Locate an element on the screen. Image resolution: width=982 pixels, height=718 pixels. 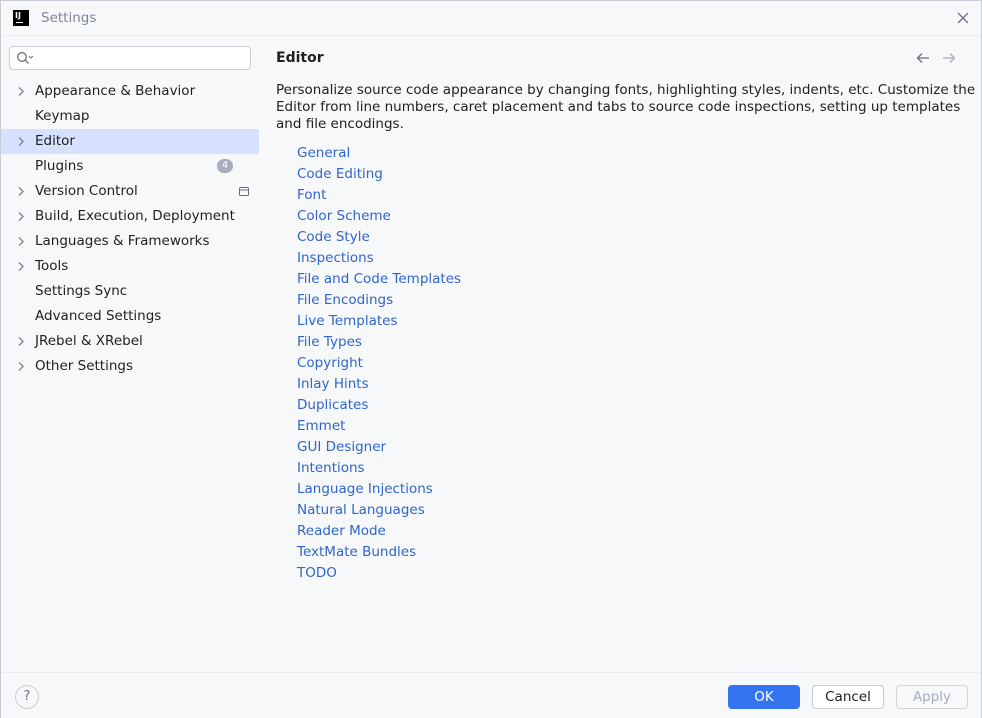
sidebar-item-advanced-settings: Advanced Settings is located at coordinates (130, 316).